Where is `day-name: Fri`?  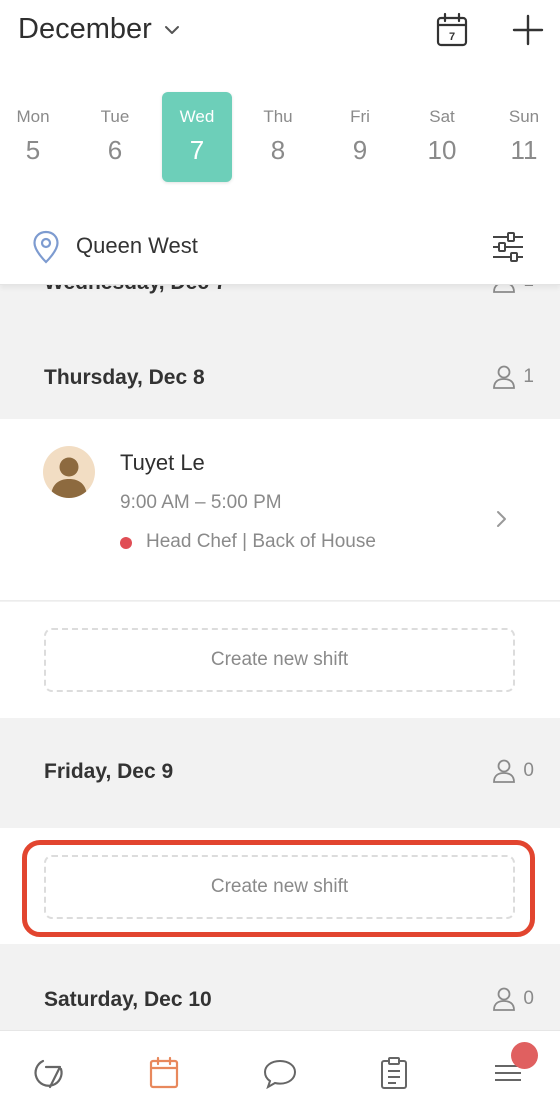
day-name: Fri is located at coordinates (360, 116).